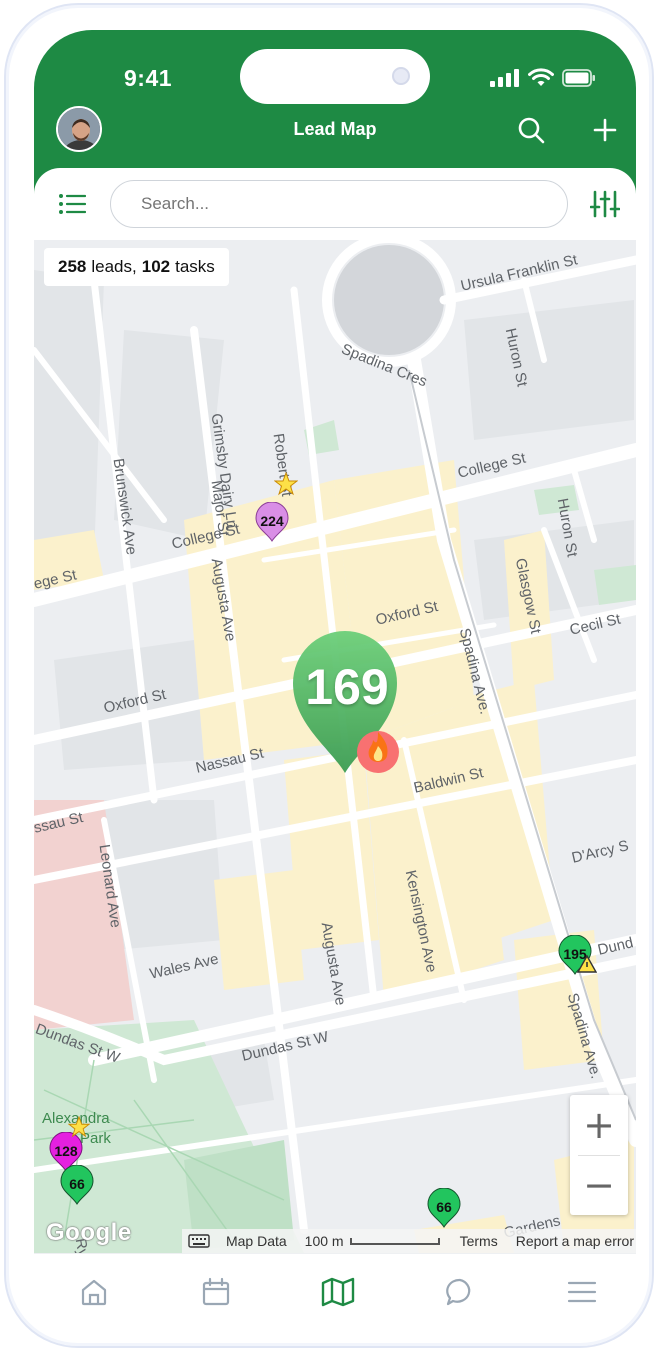  I want to click on flame-icon, so click(378, 752).